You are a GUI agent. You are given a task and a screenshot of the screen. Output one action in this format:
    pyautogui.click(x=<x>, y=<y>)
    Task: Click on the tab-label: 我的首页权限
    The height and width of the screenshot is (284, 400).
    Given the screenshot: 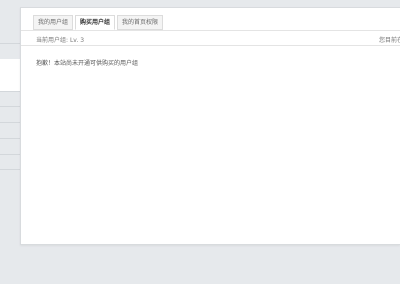 What is the action you would take?
    pyautogui.click(x=140, y=22)
    